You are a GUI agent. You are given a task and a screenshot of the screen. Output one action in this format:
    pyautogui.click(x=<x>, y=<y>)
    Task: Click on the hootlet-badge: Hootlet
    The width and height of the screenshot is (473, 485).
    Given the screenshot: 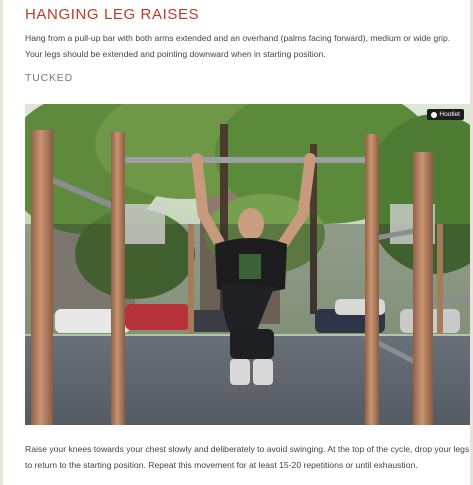 What is the action you would take?
    pyautogui.click(x=445, y=114)
    